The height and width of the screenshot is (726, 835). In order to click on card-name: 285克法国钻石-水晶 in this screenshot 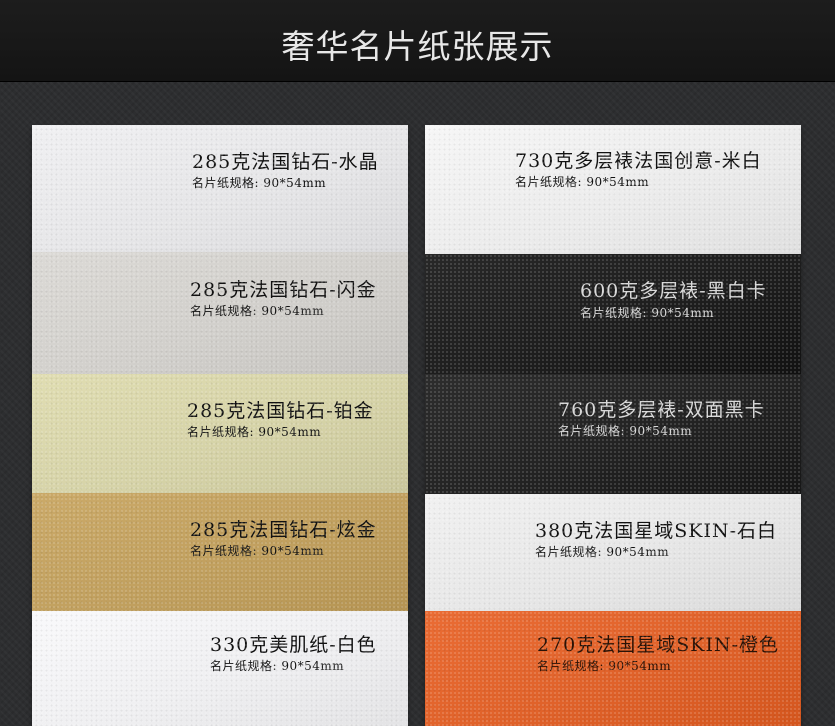, I will do `click(285, 162)`.